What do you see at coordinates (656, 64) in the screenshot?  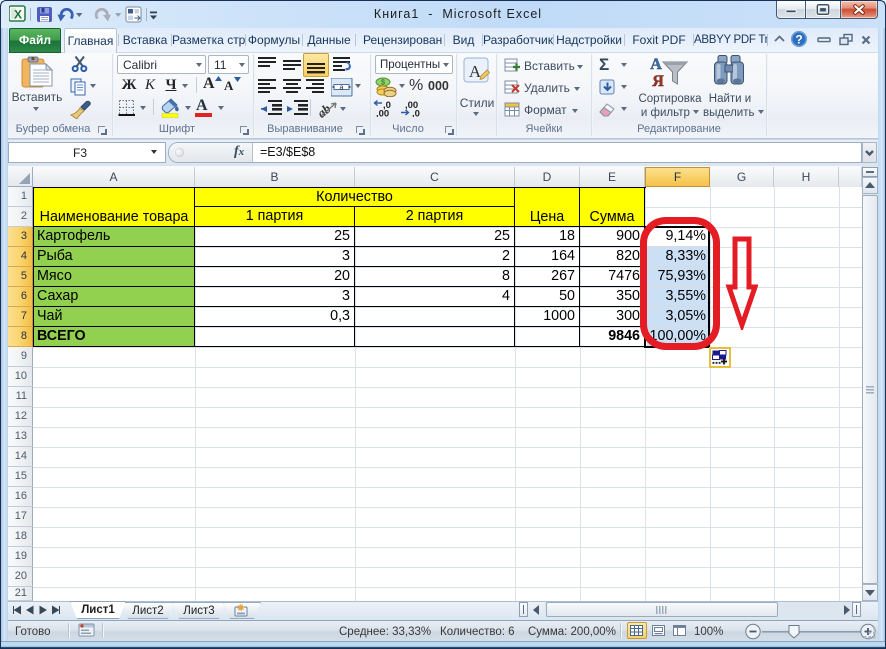 I see `svg-text: А` at bounding box center [656, 64].